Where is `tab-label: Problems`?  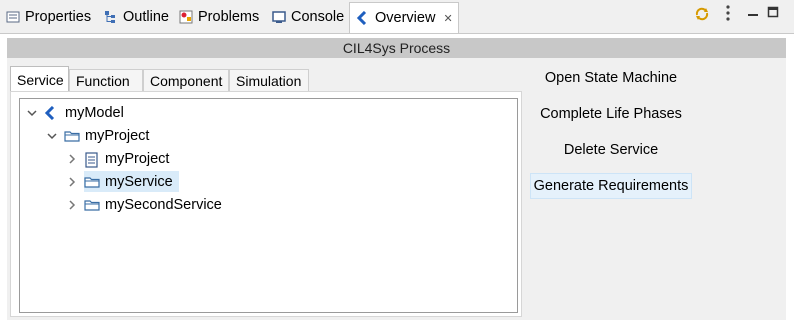 tab-label: Problems is located at coordinates (229, 16).